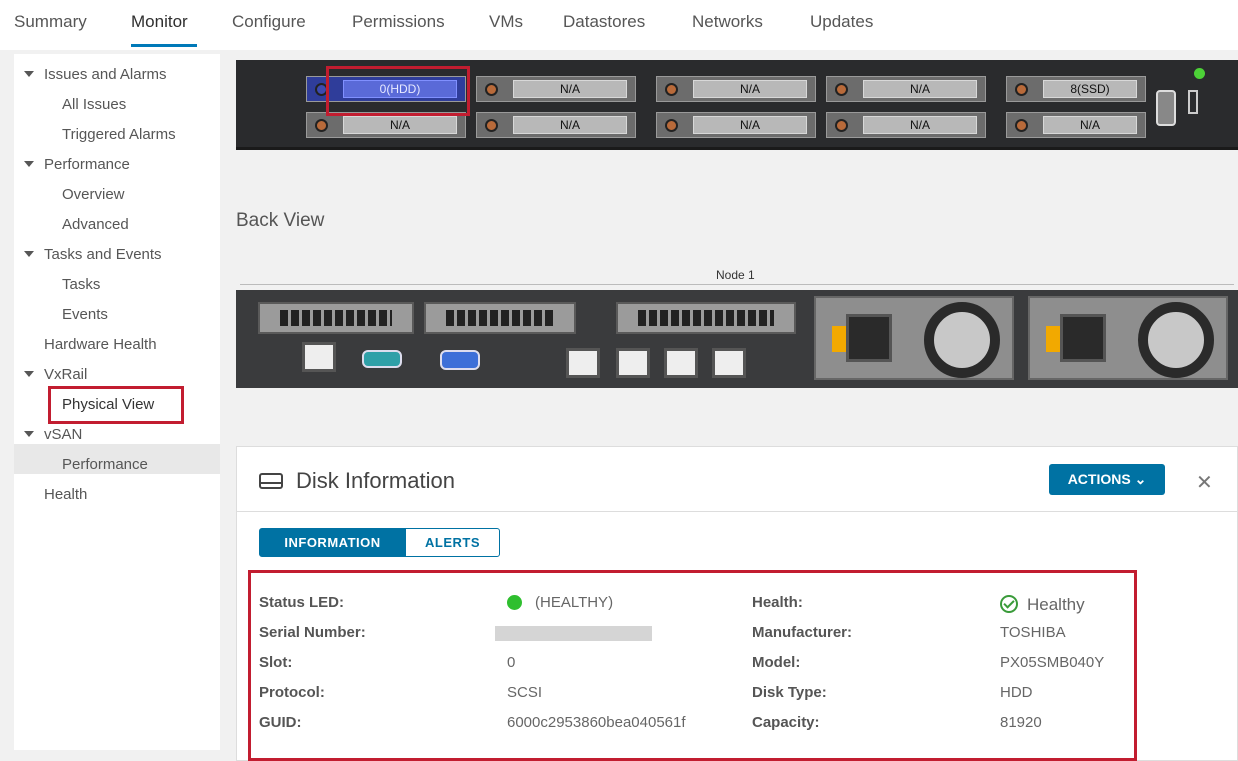 The image size is (1238, 761). What do you see at coordinates (302, 602) in the screenshot?
I see `field-label-status-led: Status LED:` at bounding box center [302, 602].